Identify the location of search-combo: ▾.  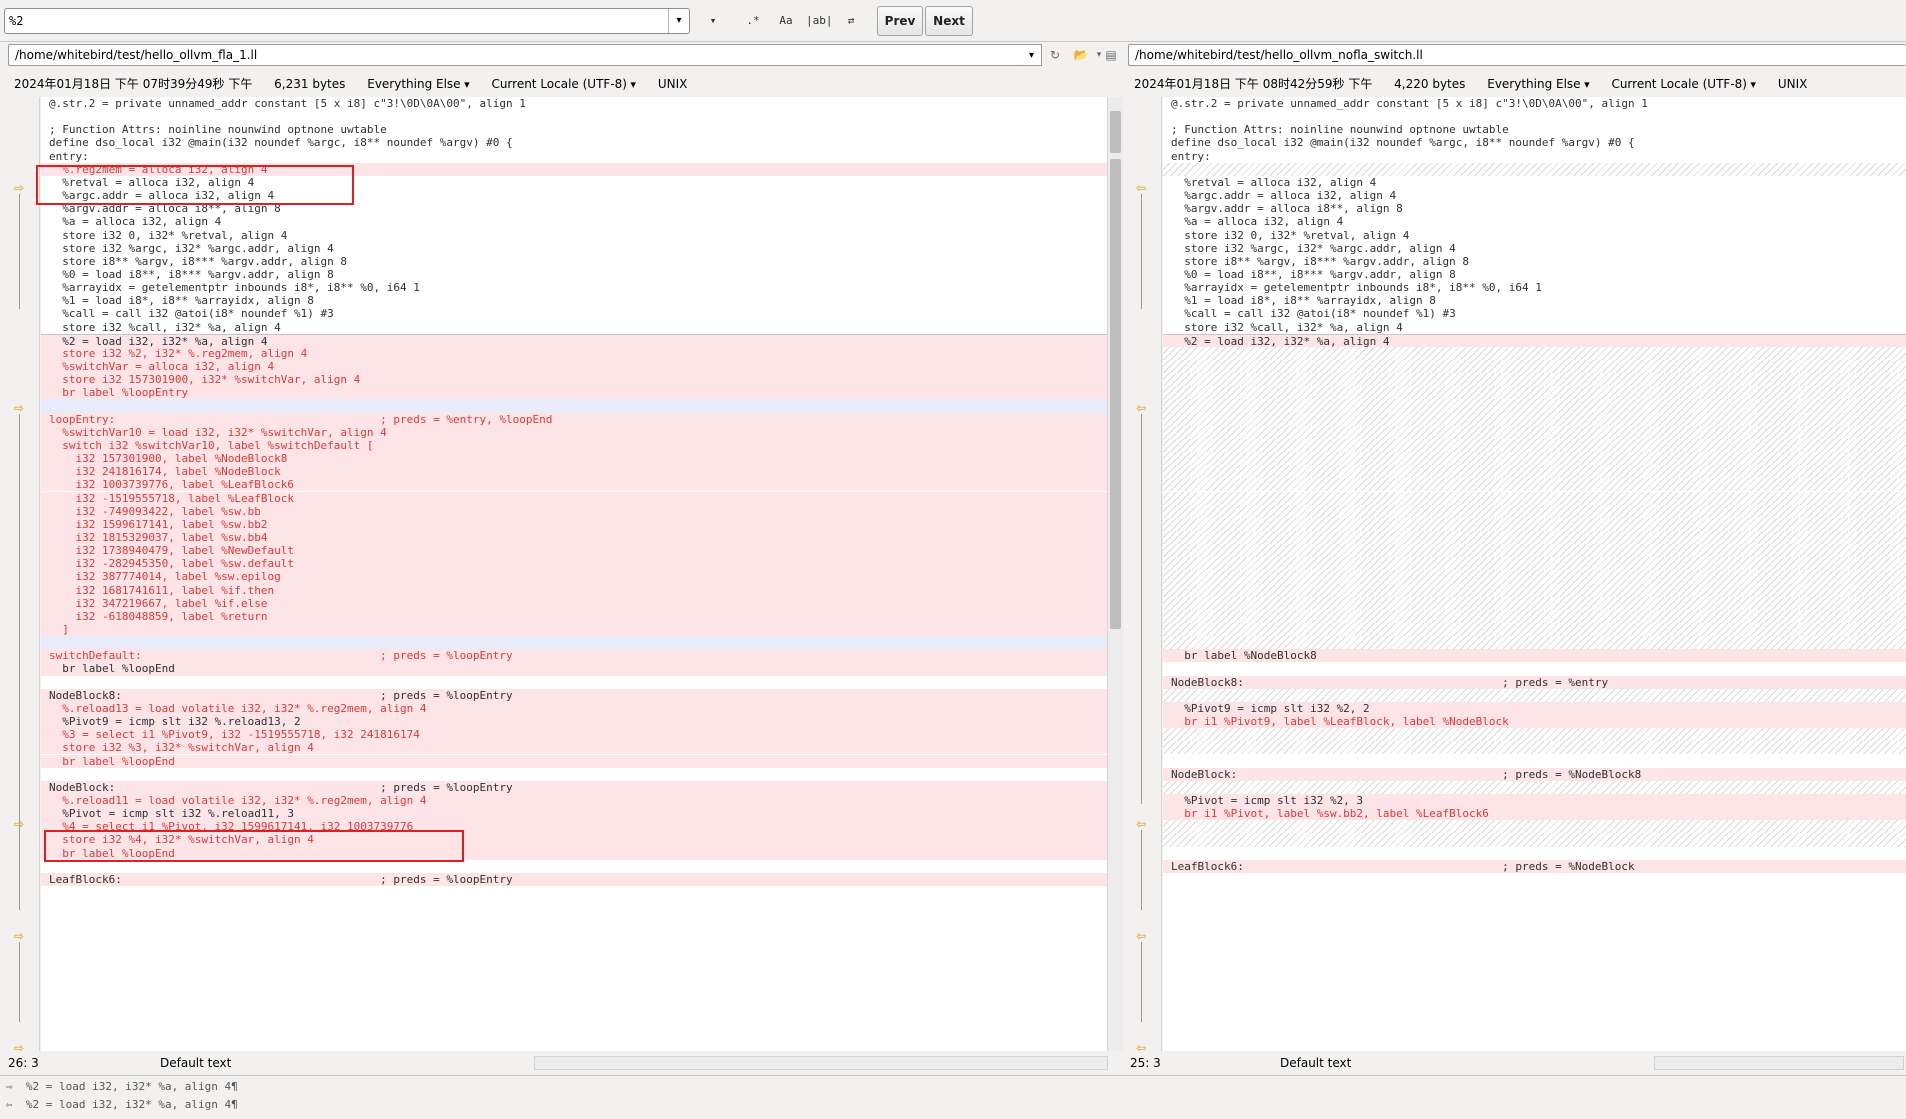
(347, 21).